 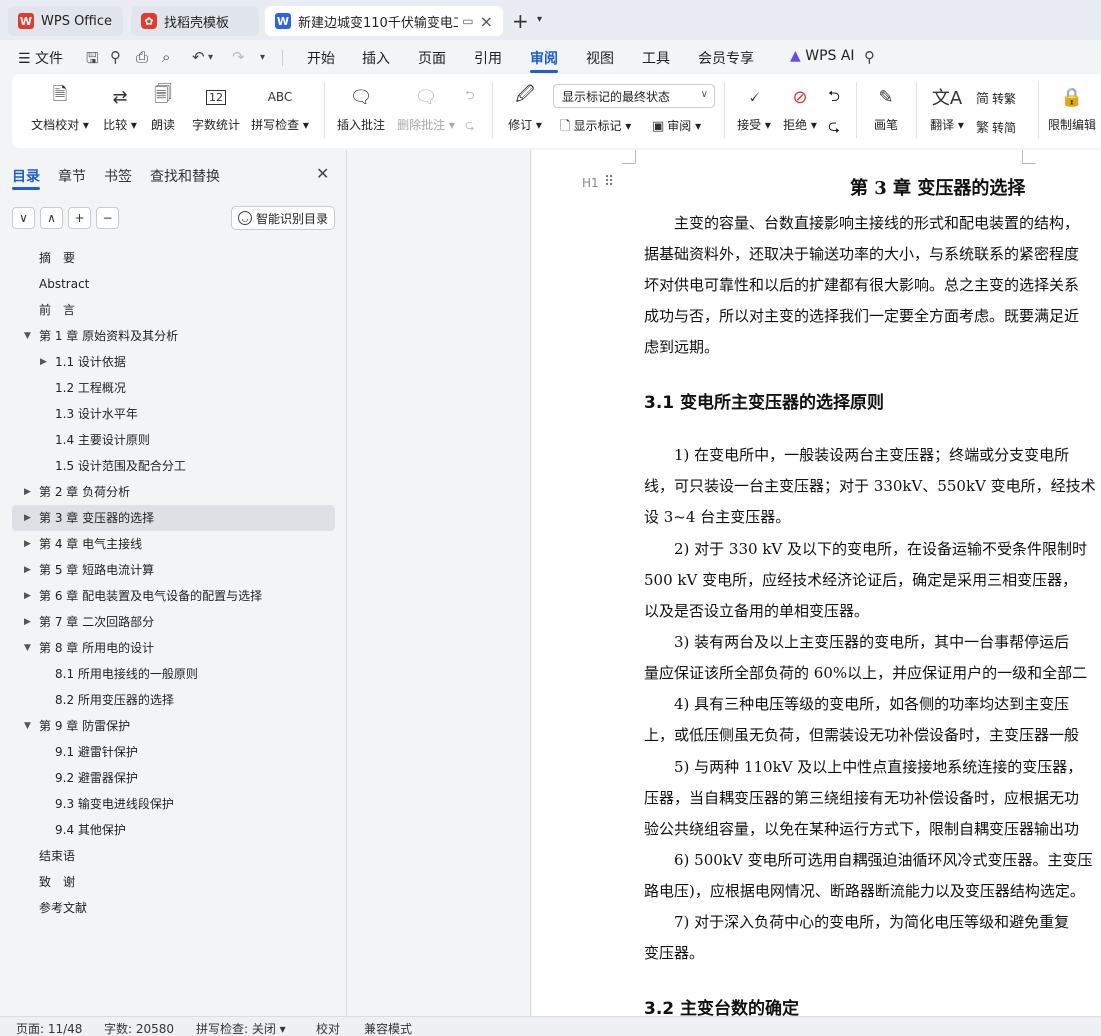 What do you see at coordinates (886, 108) in the screenshot?
I see `pen-button: ✎ 画笔` at bounding box center [886, 108].